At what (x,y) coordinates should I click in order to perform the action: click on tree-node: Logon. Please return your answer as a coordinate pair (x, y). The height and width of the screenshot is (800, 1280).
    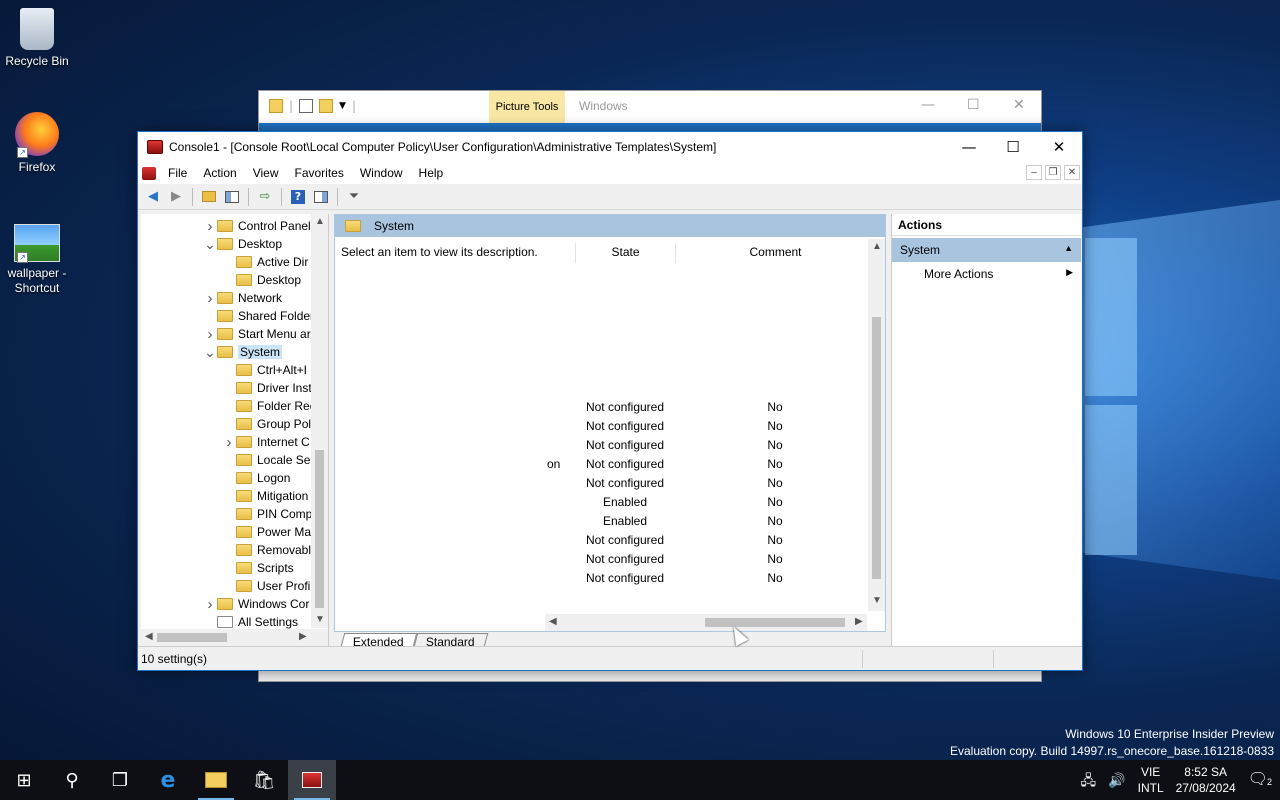
    Looking at the image, I should click on (256, 478).